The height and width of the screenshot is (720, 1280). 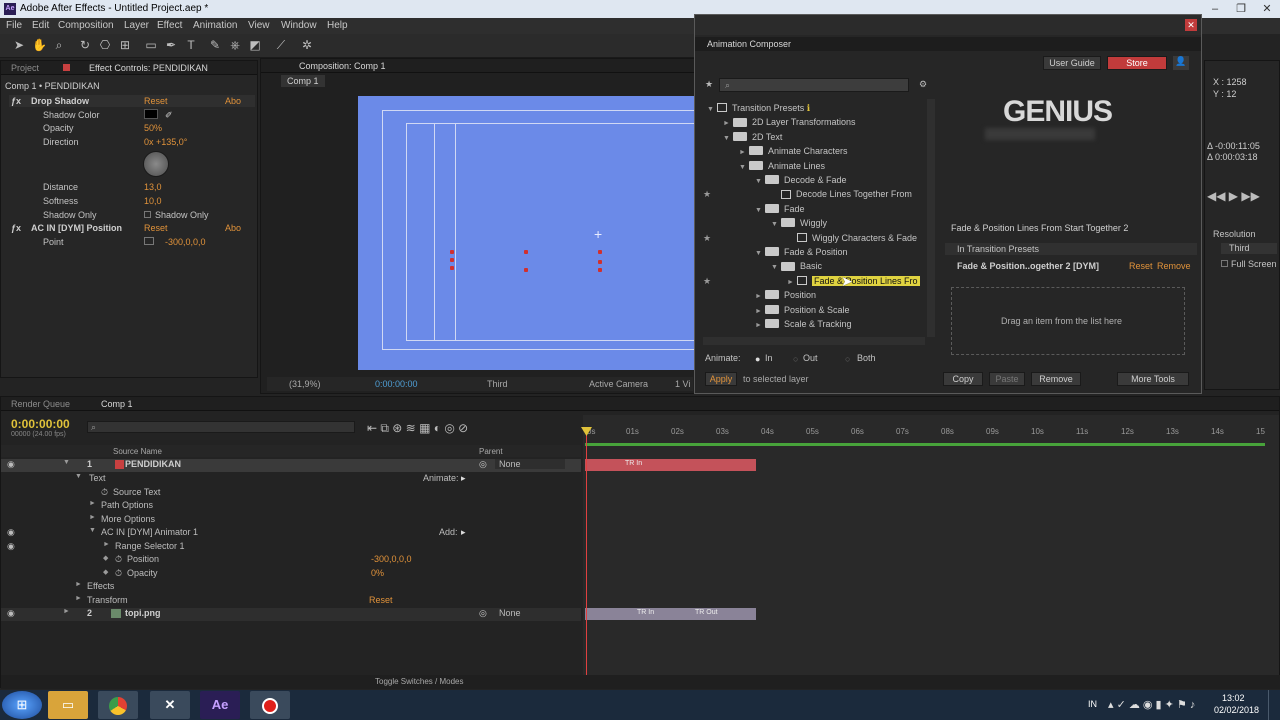 What do you see at coordinates (1153, 379) in the screenshot?
I see `more-tools-dropdown: More Tools` at bounding box center [1153, 379].